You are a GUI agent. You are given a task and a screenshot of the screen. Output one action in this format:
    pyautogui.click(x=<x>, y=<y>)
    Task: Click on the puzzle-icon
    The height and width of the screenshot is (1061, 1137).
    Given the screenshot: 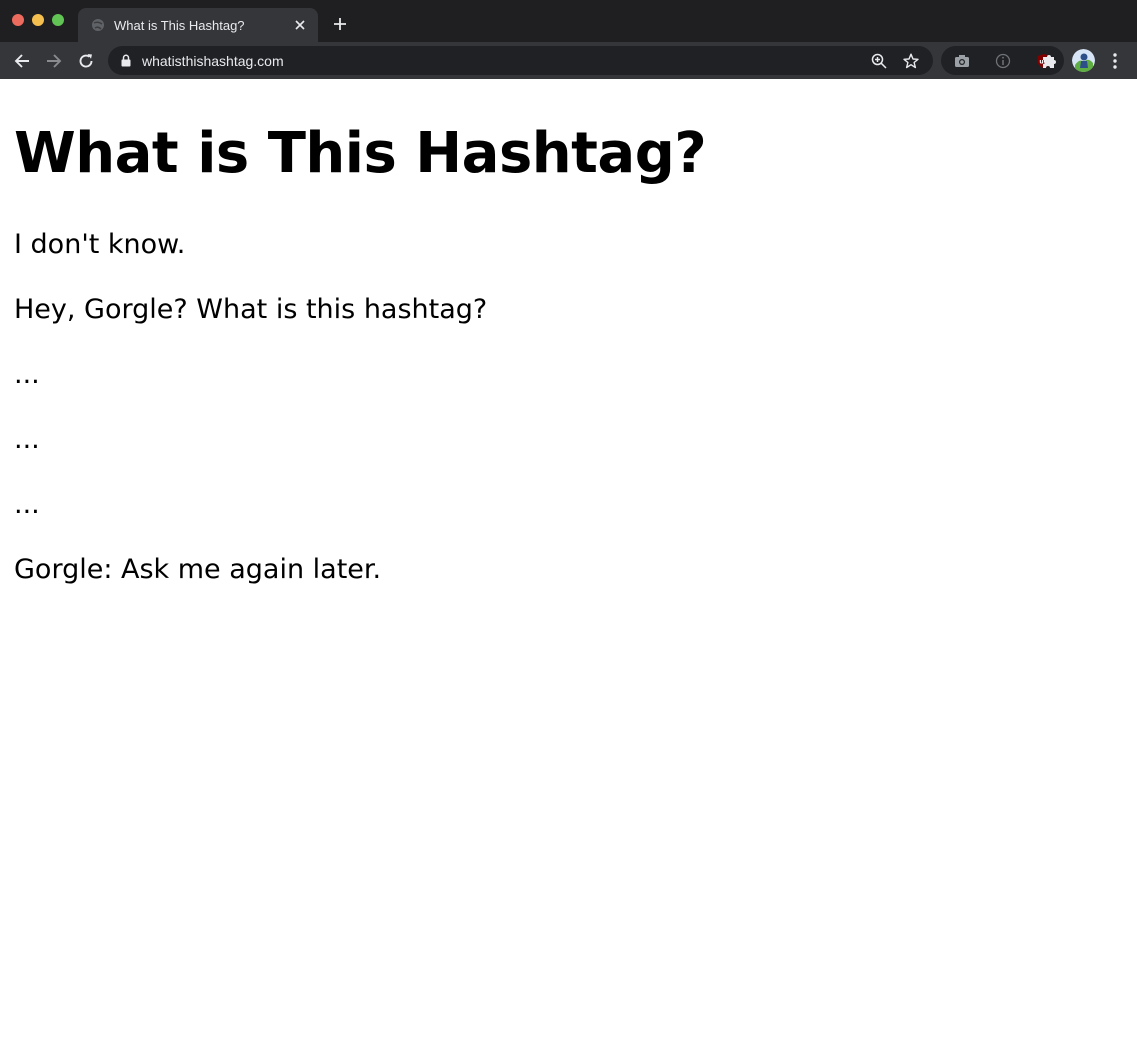 What is the action you would take?
    pyautogui.click(x=1050, y=63)
    